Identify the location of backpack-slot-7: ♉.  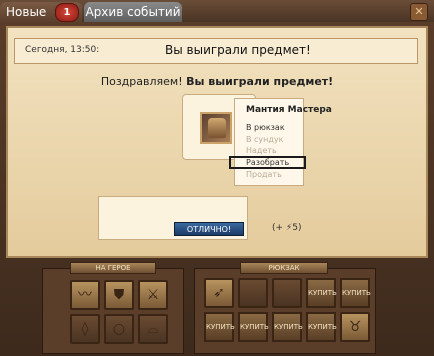
(355, 327).